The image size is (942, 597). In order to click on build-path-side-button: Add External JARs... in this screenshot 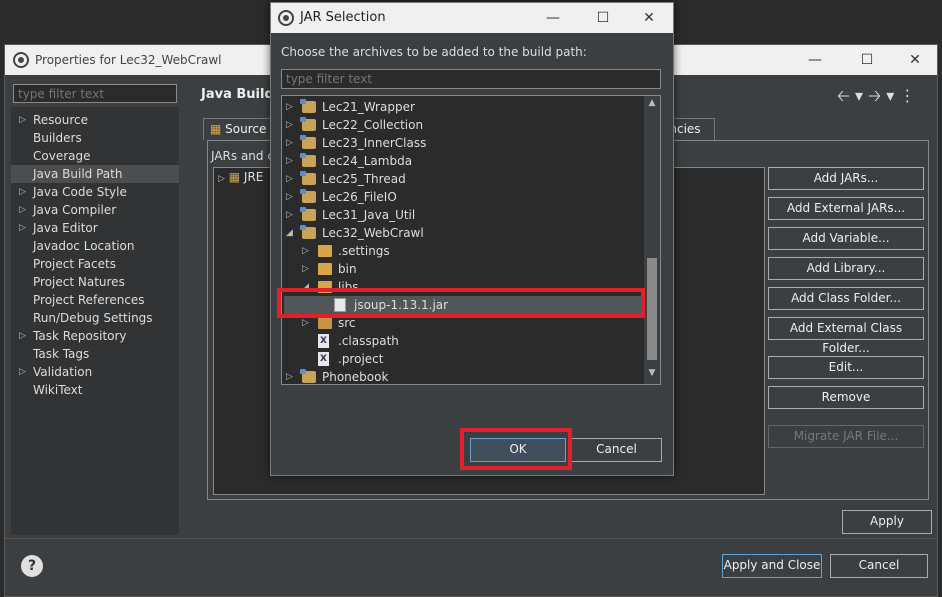, I will do `click(846, 208)`.